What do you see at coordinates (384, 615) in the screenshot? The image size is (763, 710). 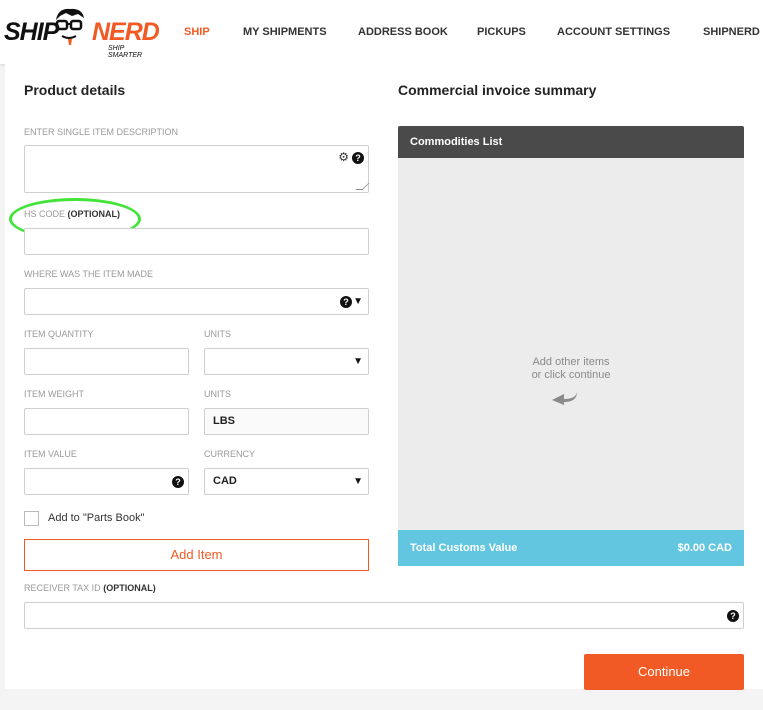 I see `receiver-tax-input: ?` at bounding box center [384, 615].